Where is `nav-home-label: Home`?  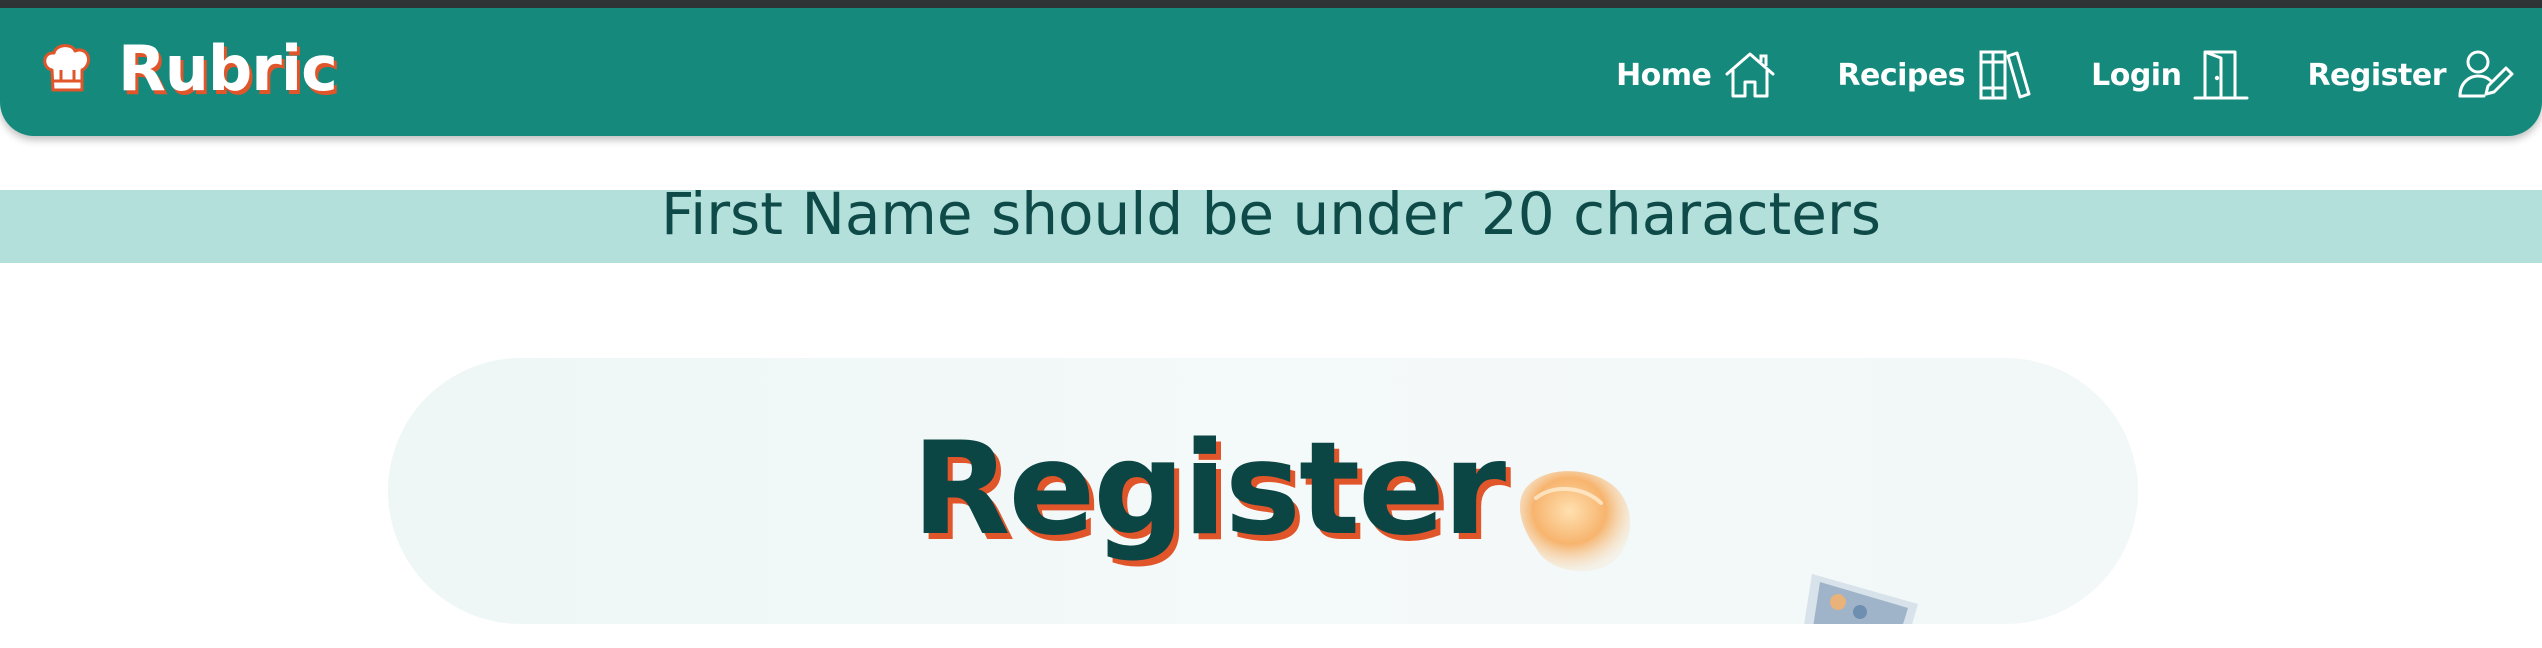 nav-home-label: Home is located at coordinates (1664, 75).